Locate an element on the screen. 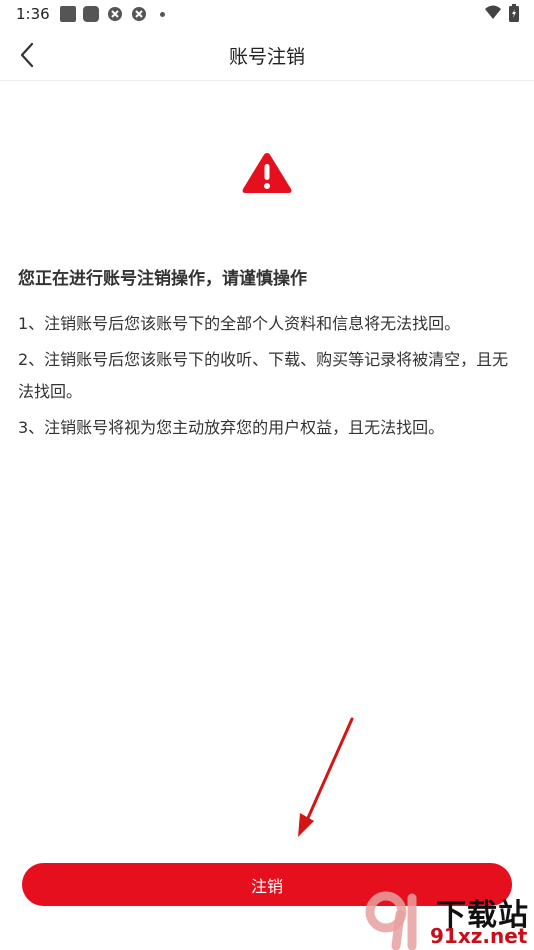 The height and width of the screenshot is (950, 534). watermark-logo-icon is located at coordinates (391, 920).